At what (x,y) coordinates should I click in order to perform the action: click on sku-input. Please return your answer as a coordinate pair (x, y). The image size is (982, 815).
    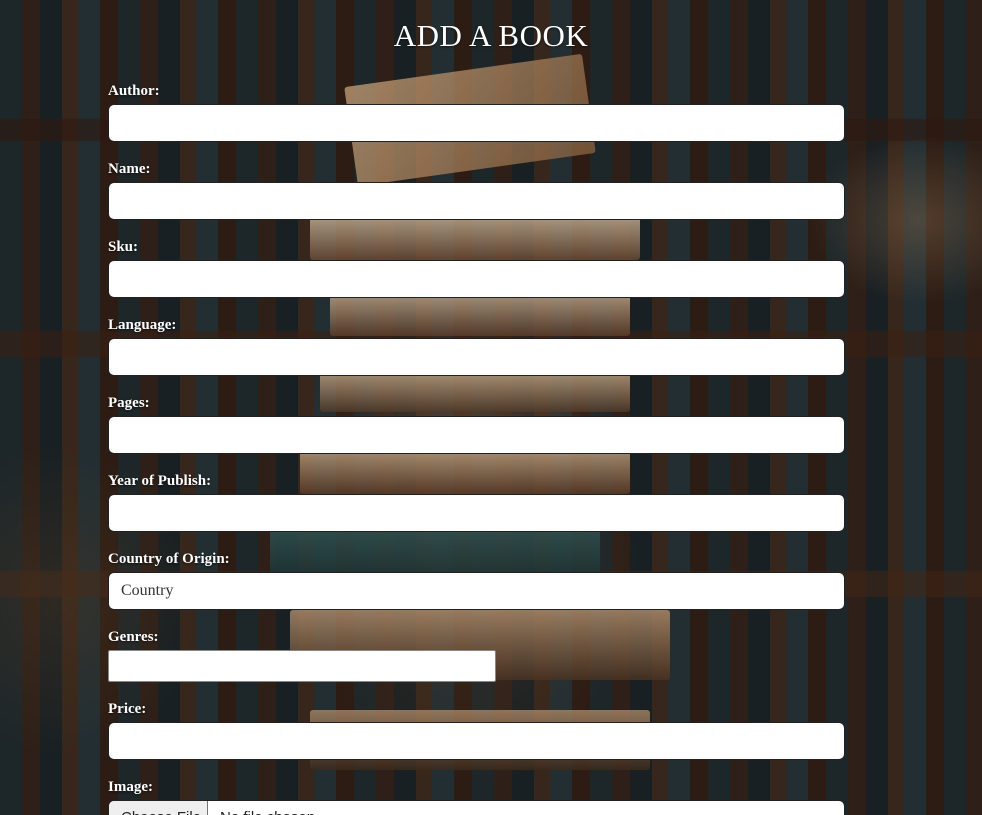
    Looking at the image, I should click on (476, 279).